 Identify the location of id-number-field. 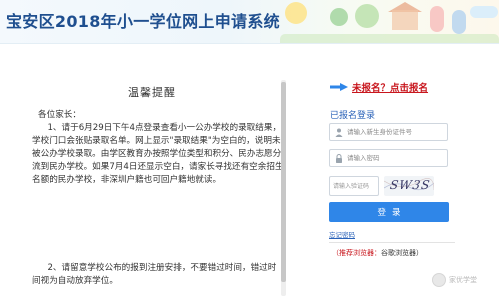
(388, 132).